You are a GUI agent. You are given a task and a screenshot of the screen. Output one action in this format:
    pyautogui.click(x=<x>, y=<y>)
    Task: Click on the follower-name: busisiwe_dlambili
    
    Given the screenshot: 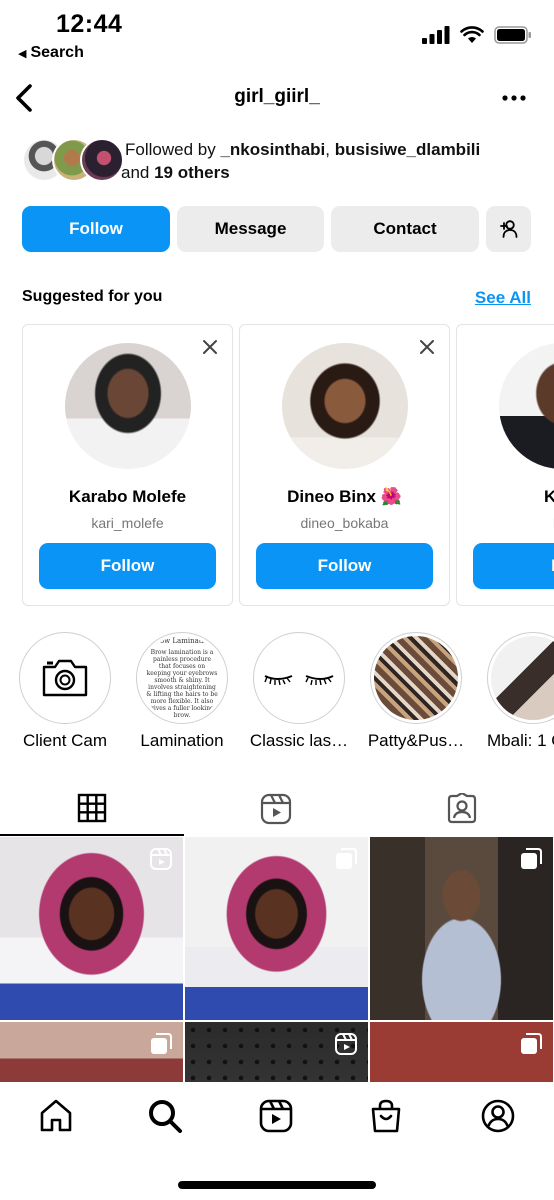 What is the action you would take?
    pyautogui.click(x=407, y=149)
    